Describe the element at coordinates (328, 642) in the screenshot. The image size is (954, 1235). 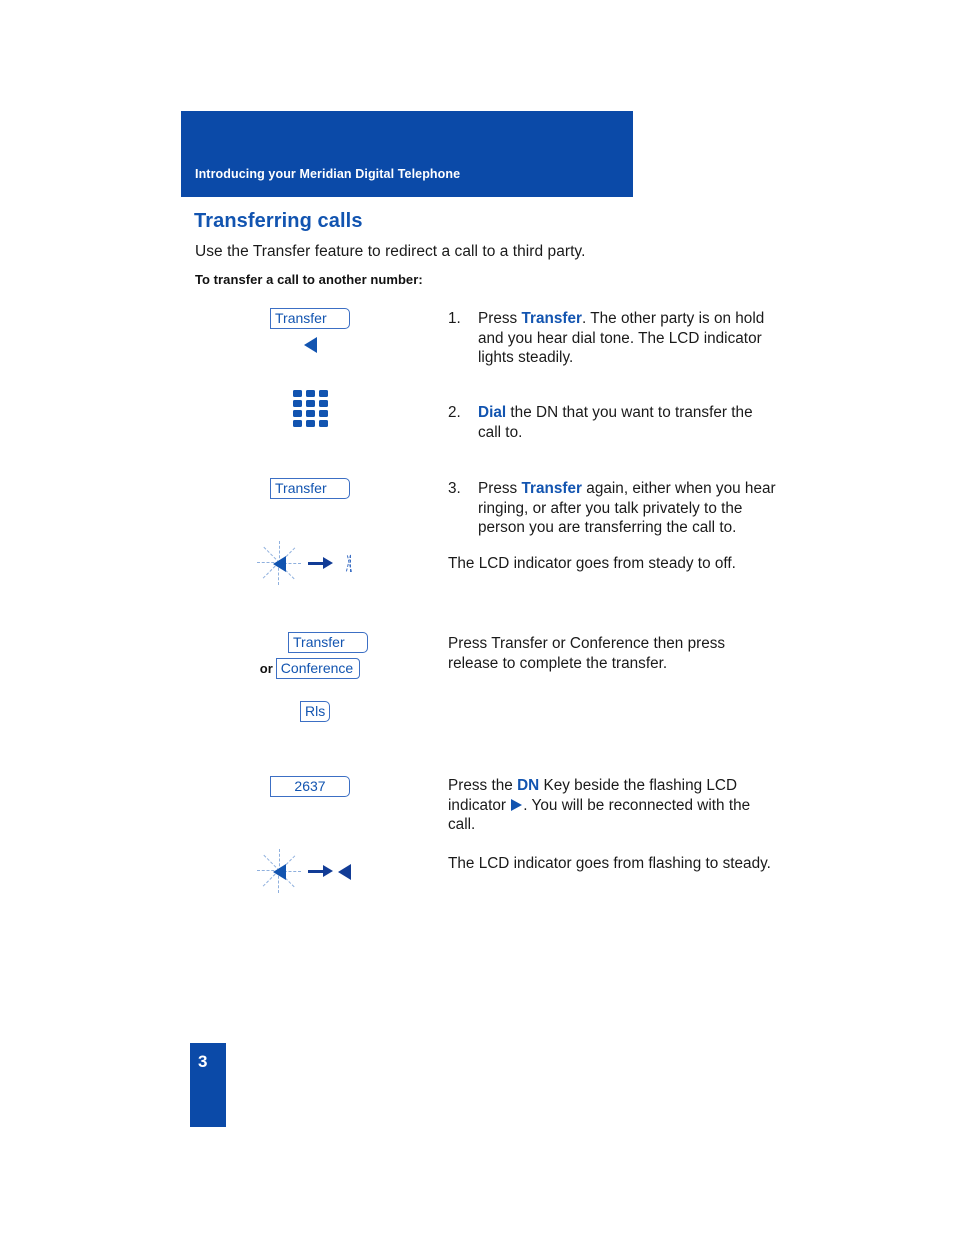
I see `transfer-key-icon-3: Transfer` at that location.